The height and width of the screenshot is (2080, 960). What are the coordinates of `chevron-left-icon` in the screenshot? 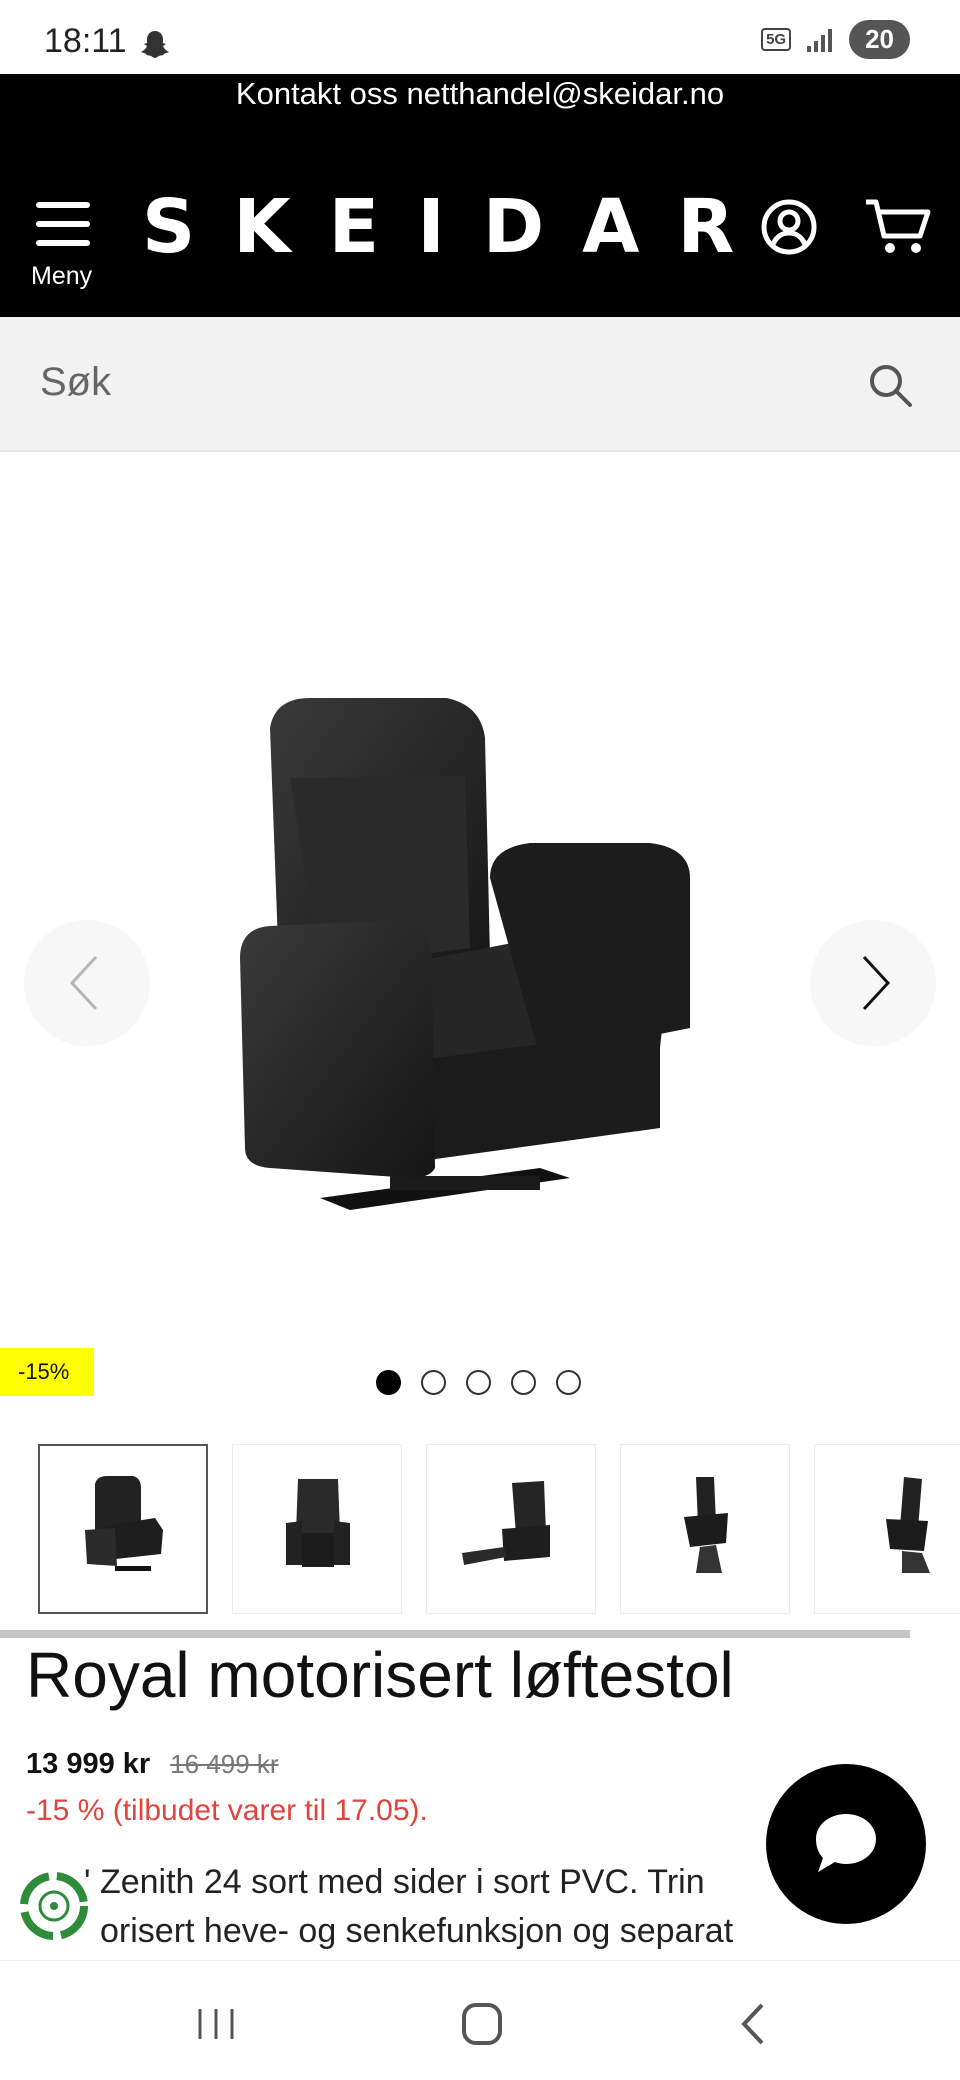 It's located at (83, 983).